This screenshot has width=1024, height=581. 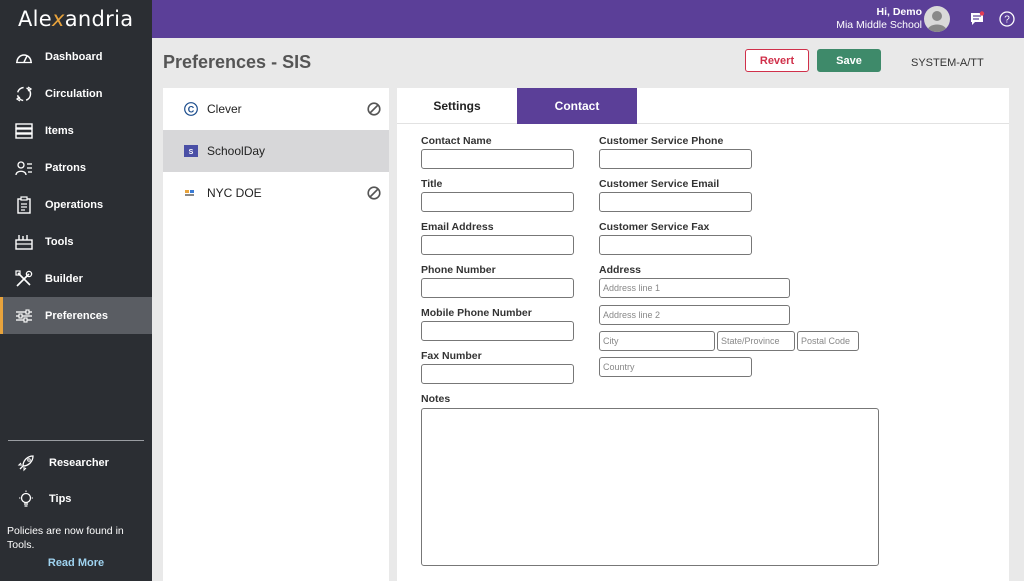 What do you see at coordinates (76, 93) in the screenshot?
I see `sidebar-item-circulation: Circulation` at bounding box center [76, 93].